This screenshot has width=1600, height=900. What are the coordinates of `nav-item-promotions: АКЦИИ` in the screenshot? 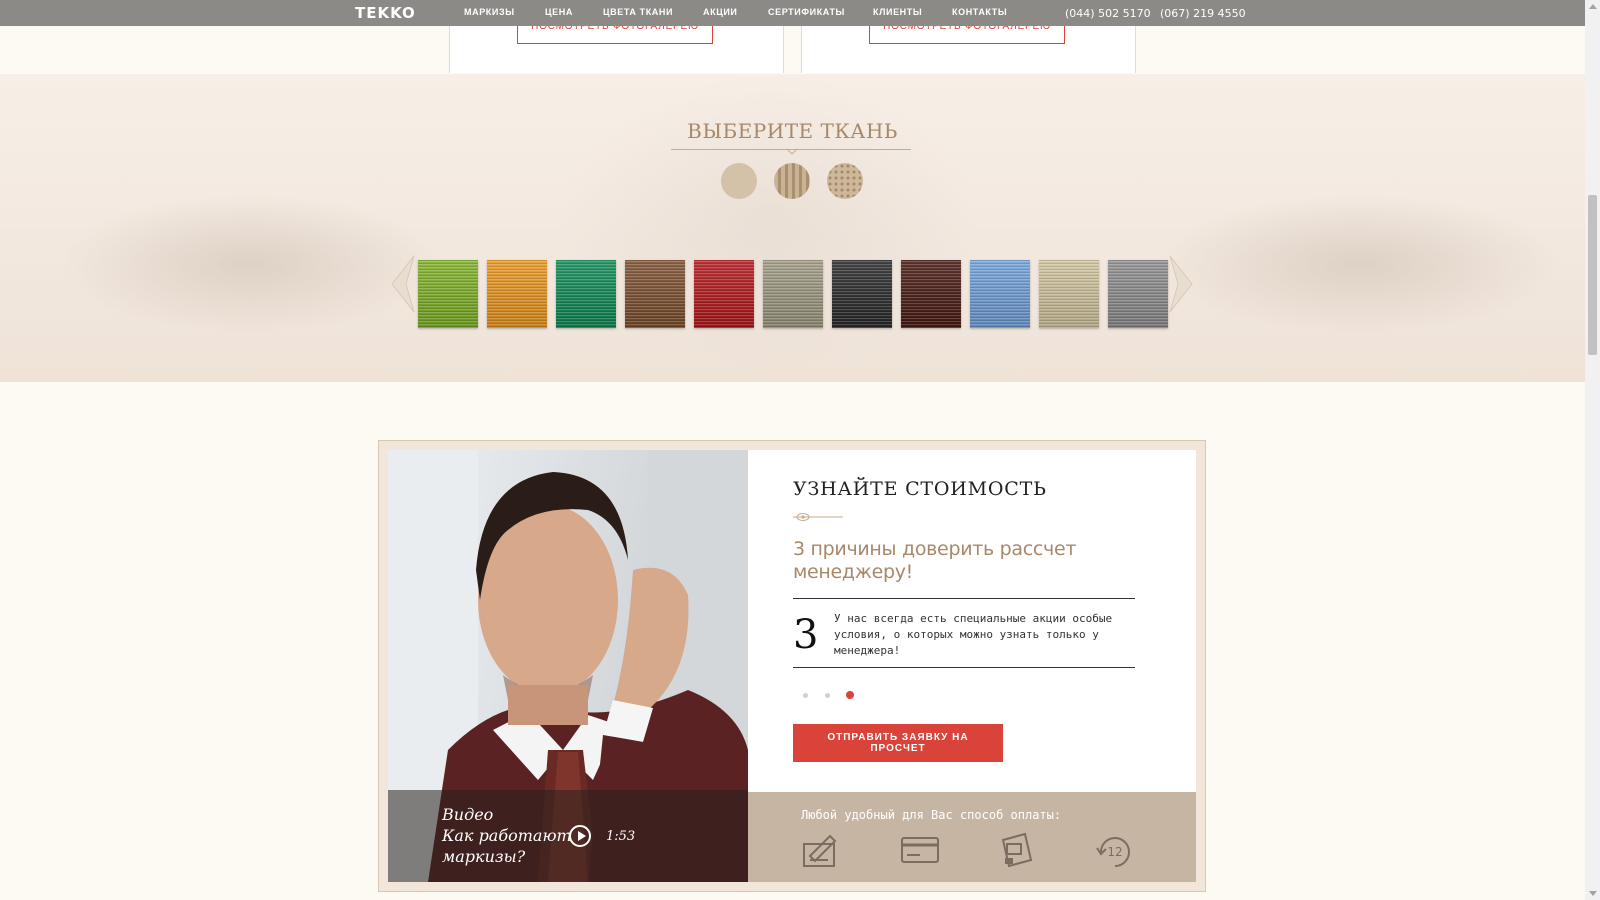 It's located at (720, 12).